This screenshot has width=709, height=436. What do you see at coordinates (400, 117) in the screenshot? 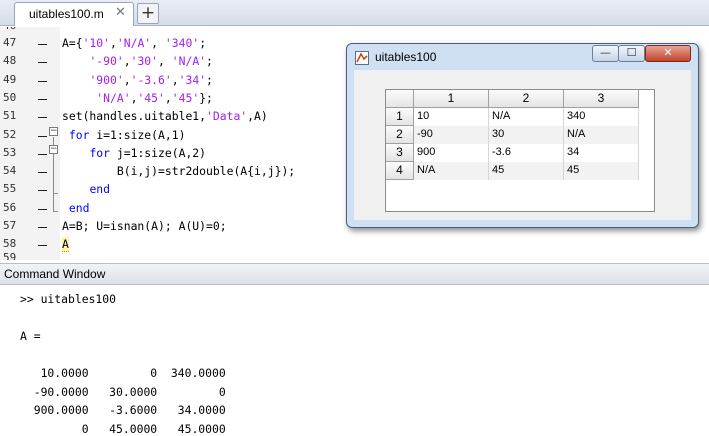
I see `table-row-header: 1` at bounding box center [400, 117].